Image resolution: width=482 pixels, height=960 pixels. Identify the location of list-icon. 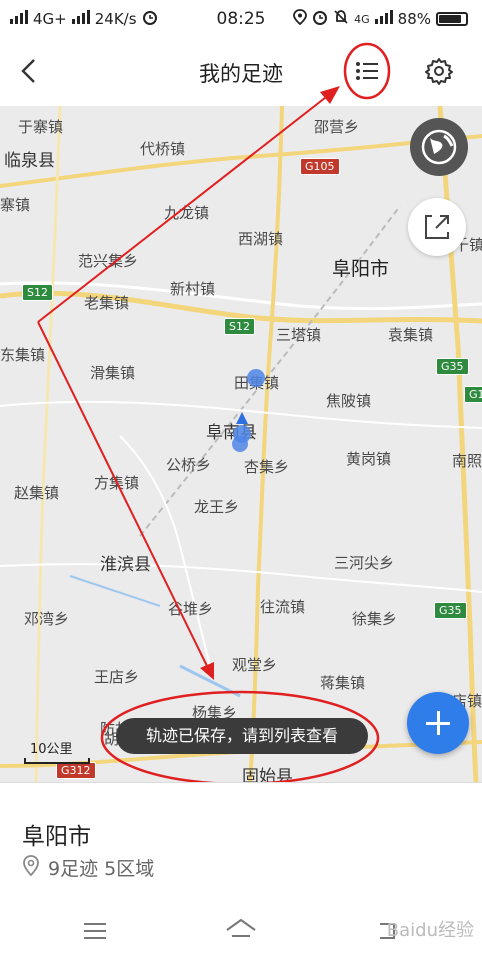
(367, 71).